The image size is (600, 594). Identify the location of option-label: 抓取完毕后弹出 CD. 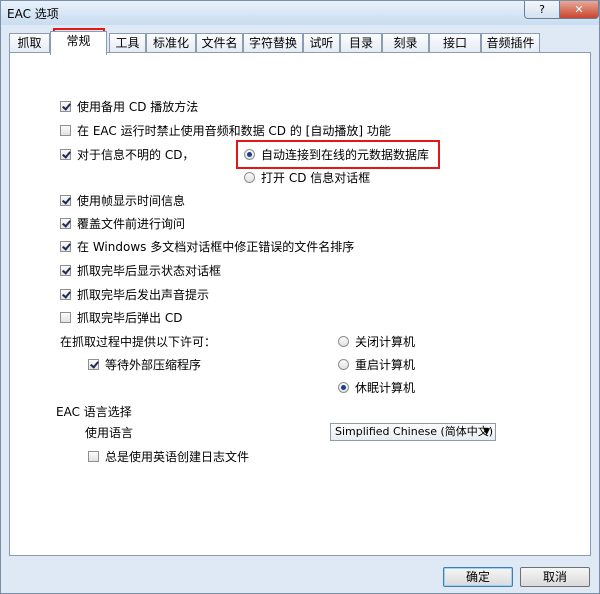
(130, 317).